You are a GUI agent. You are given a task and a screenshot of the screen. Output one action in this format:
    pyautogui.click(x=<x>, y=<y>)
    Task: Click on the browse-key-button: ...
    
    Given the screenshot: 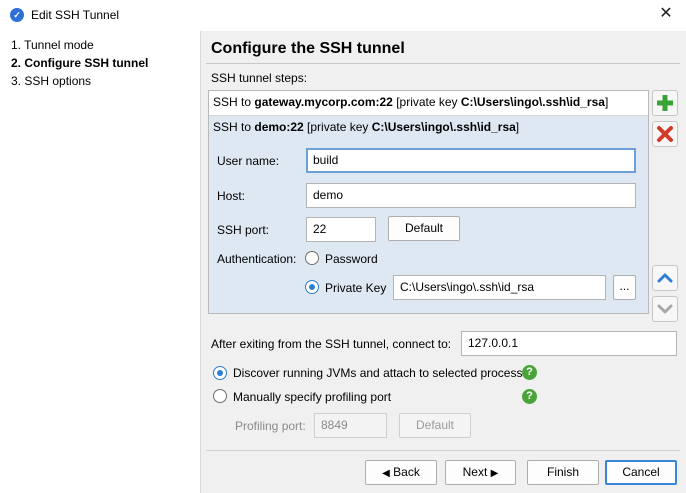 What is the action you would take?
    pyautogui.click(x=624, y=287)
    